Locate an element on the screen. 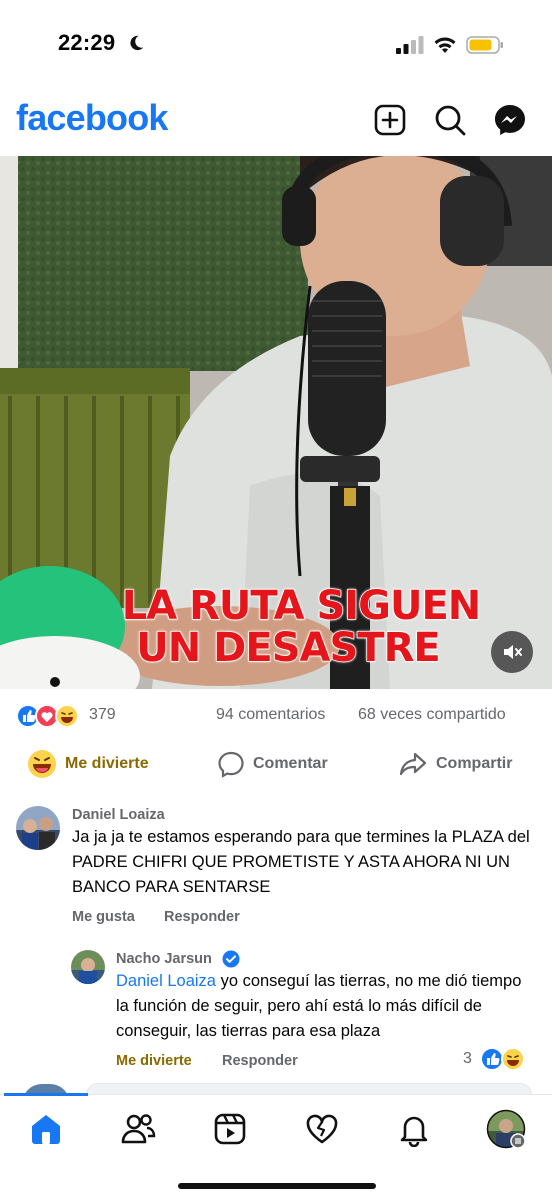 This screenshot has width=552, height=1200. share-button-label: Compartir is located at coordinates (474, 763).